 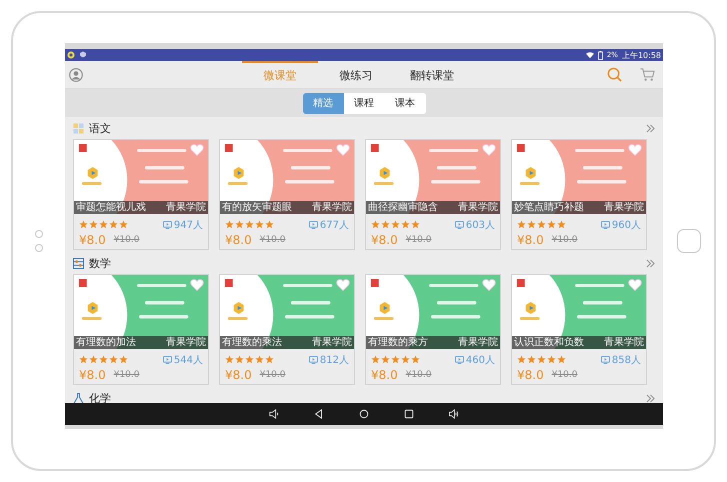 What do you see at coordinates (579, 194) in the screenshot?
I see `course-card: 妙笔点睛巧补题 青果学院 960人 ¥8.0 ¥10.0` at bounding box center [579, 194].